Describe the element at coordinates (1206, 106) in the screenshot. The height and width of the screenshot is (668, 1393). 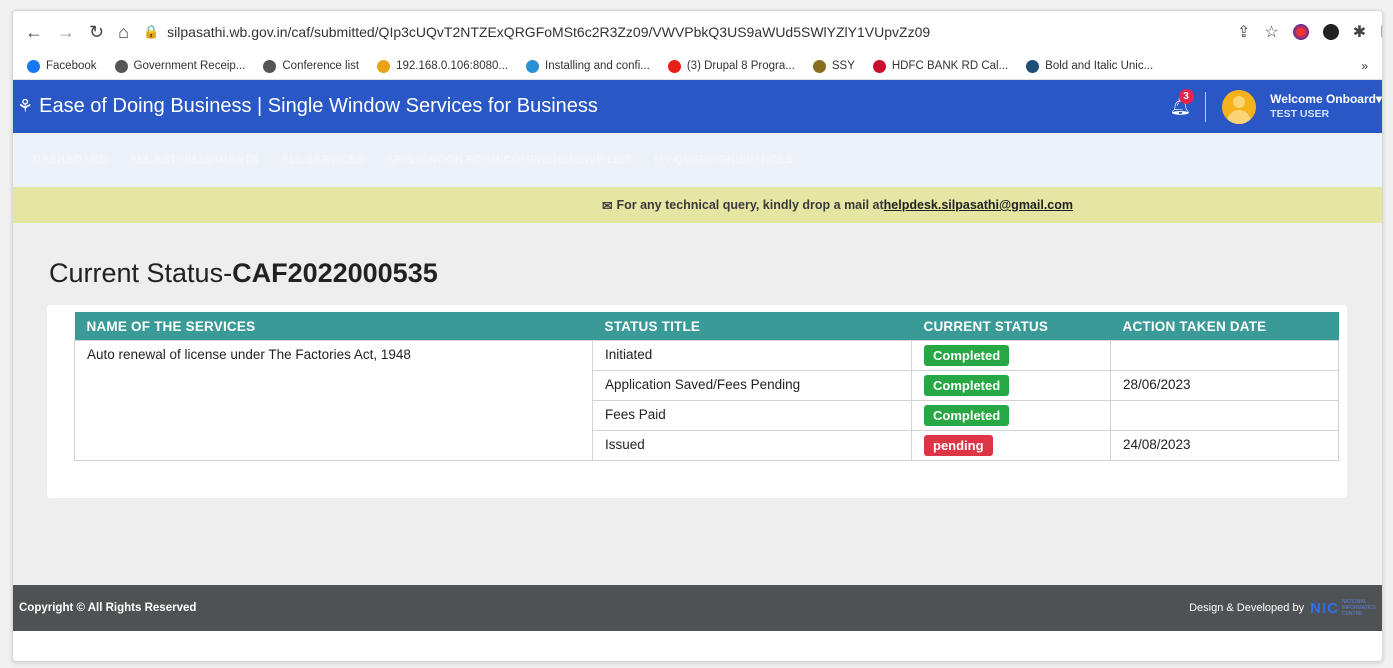
I see `header-divider` at that location.